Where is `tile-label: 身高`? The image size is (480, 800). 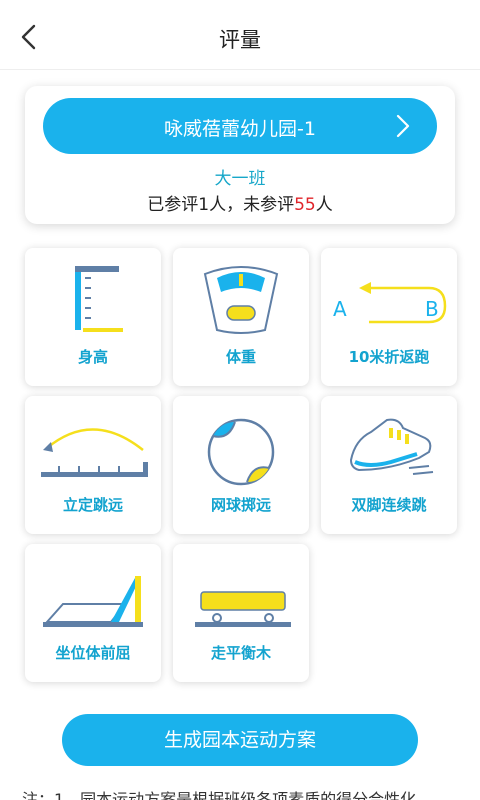 tile-label: 身高 is located at coordinates (92, 357).